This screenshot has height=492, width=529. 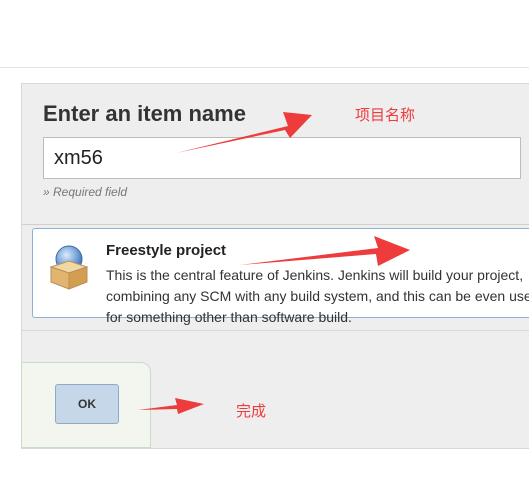 What do you see at coordinates (244, 132) in the screenshot?
I see `arrow-to-item-name` at bounding box center [244, 132].